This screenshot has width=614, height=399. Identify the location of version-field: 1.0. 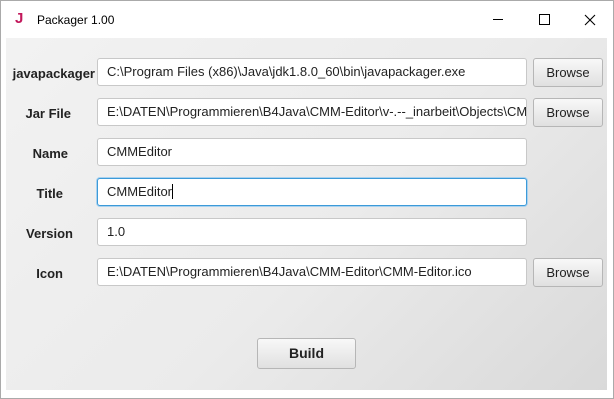
(312, 232).